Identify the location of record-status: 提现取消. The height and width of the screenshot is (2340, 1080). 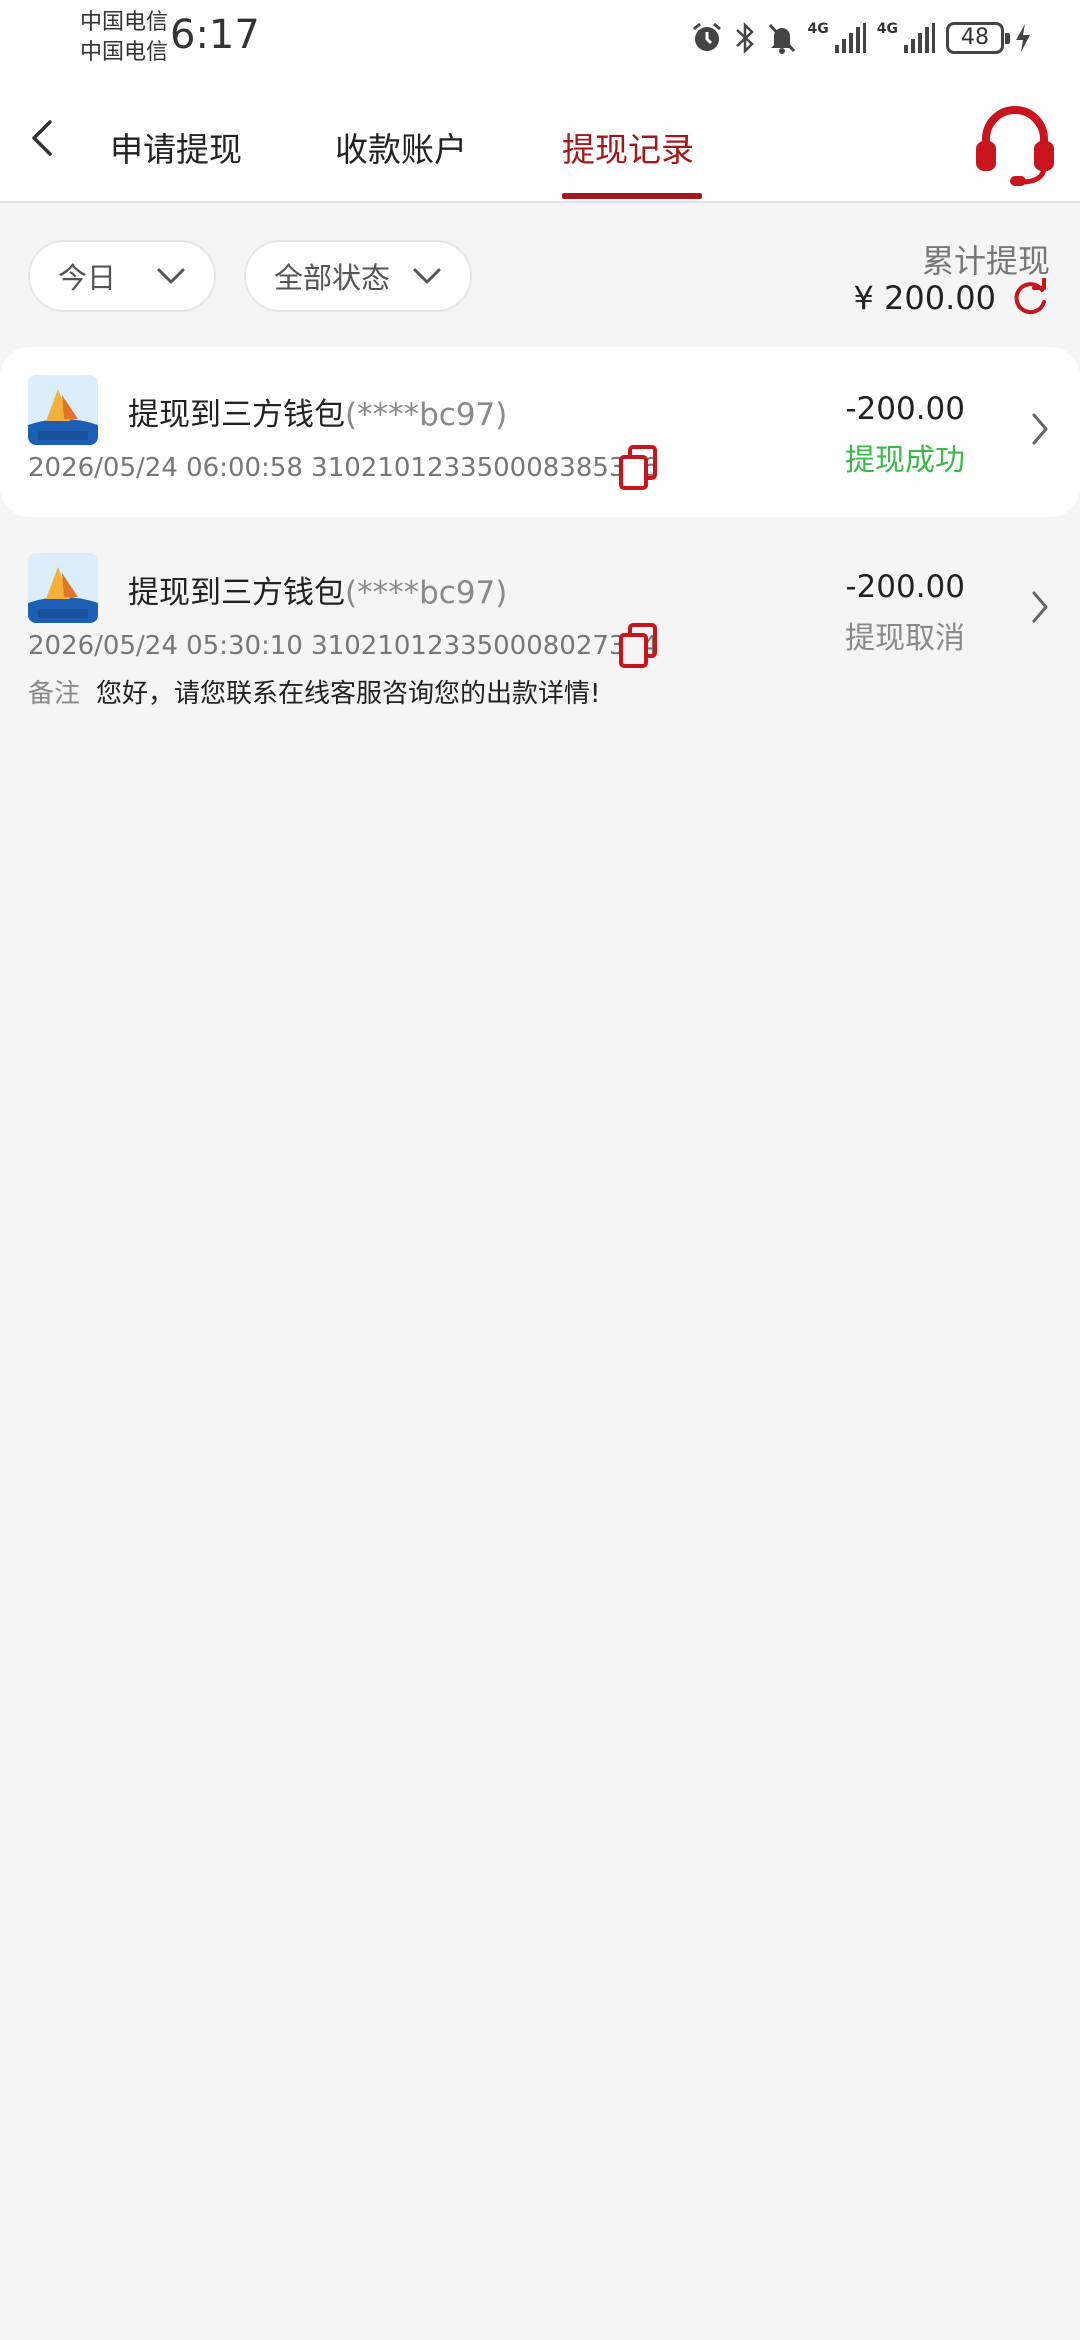
(905, 638).